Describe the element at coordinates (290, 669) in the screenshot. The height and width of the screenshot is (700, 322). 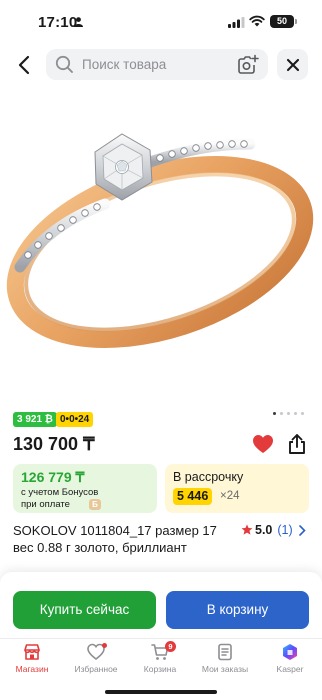
I see `tab-label: Kasper` at that location.